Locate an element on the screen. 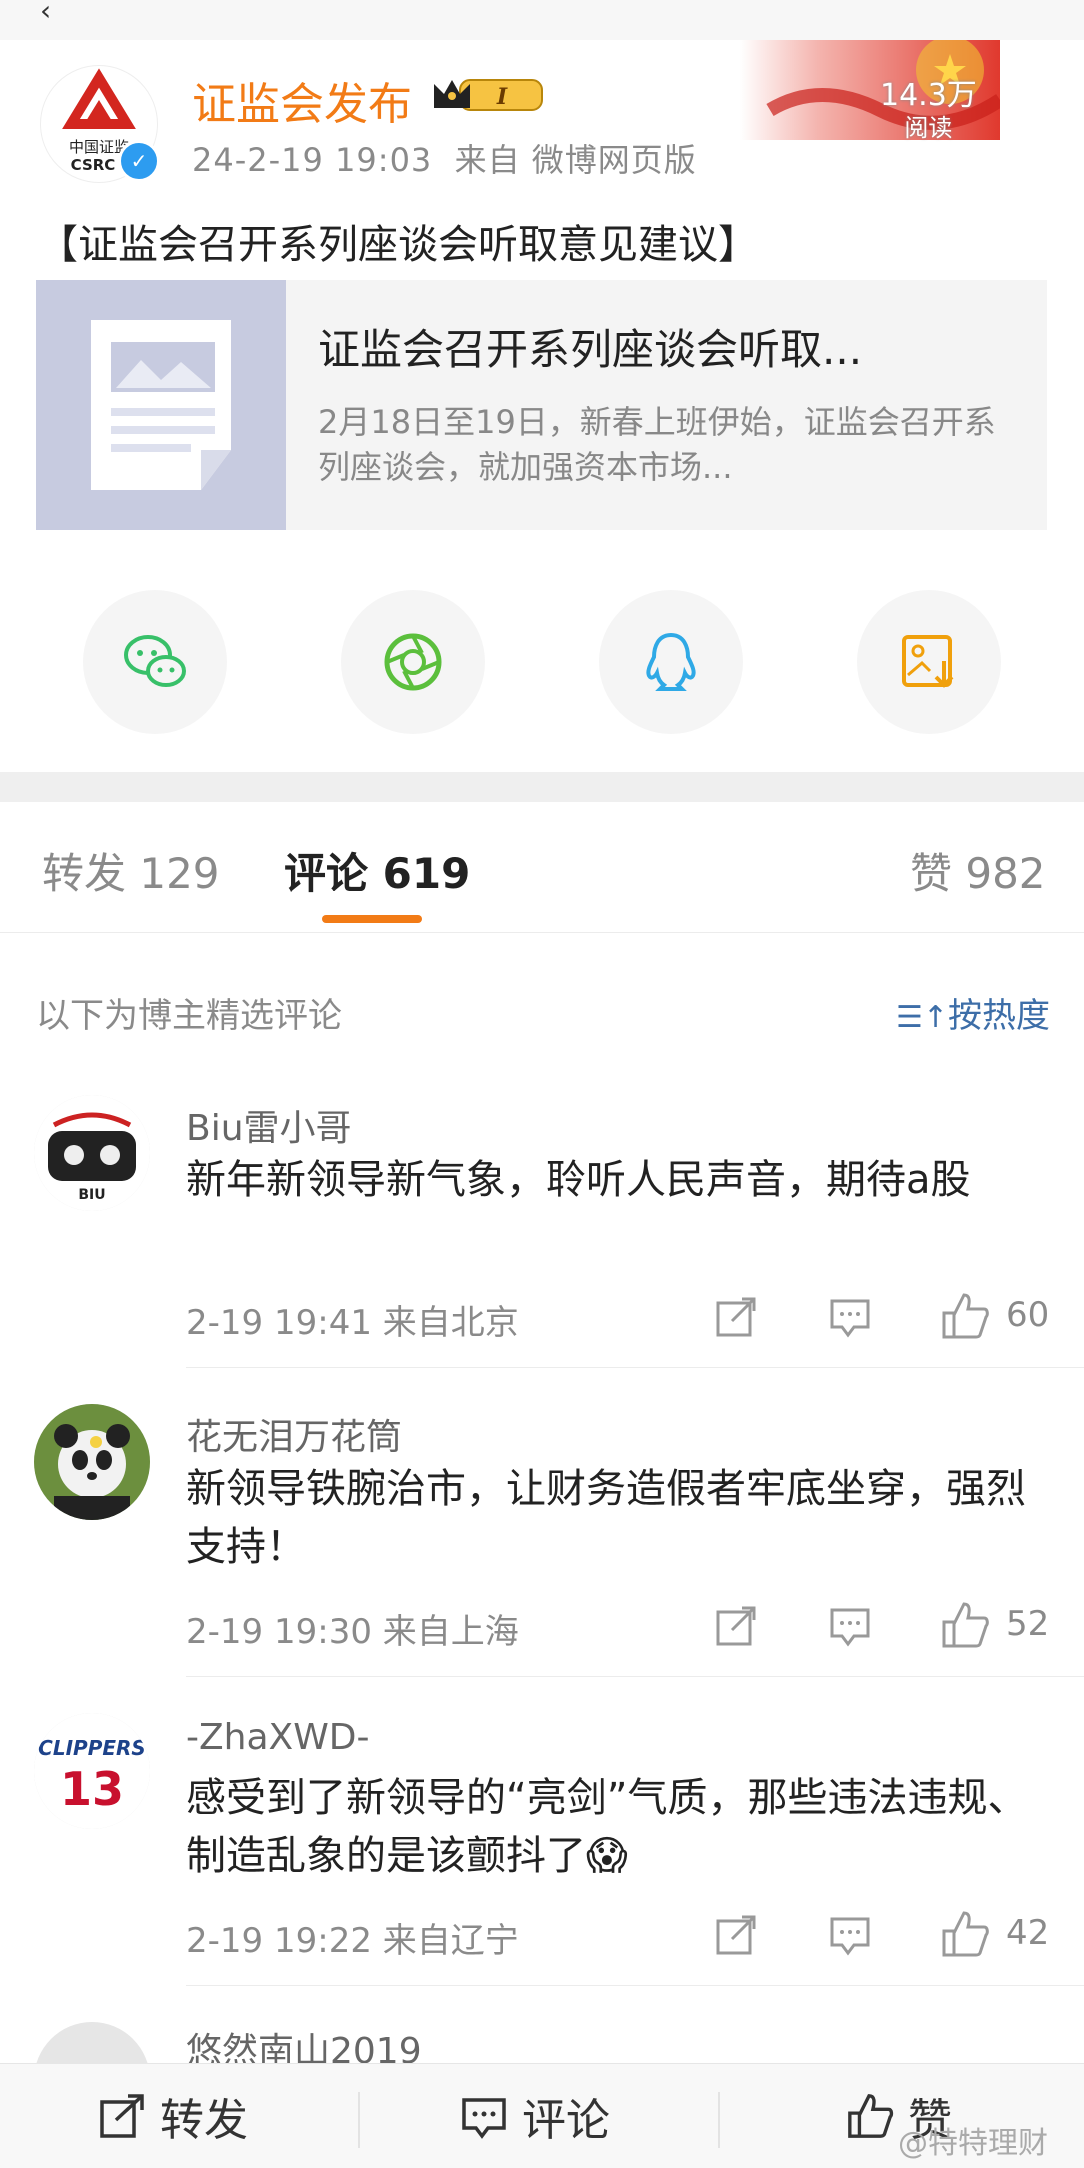 The height and width of the screenshot is (2168, 1084). like-count: 60 is located at coordinates (1028, 1315).